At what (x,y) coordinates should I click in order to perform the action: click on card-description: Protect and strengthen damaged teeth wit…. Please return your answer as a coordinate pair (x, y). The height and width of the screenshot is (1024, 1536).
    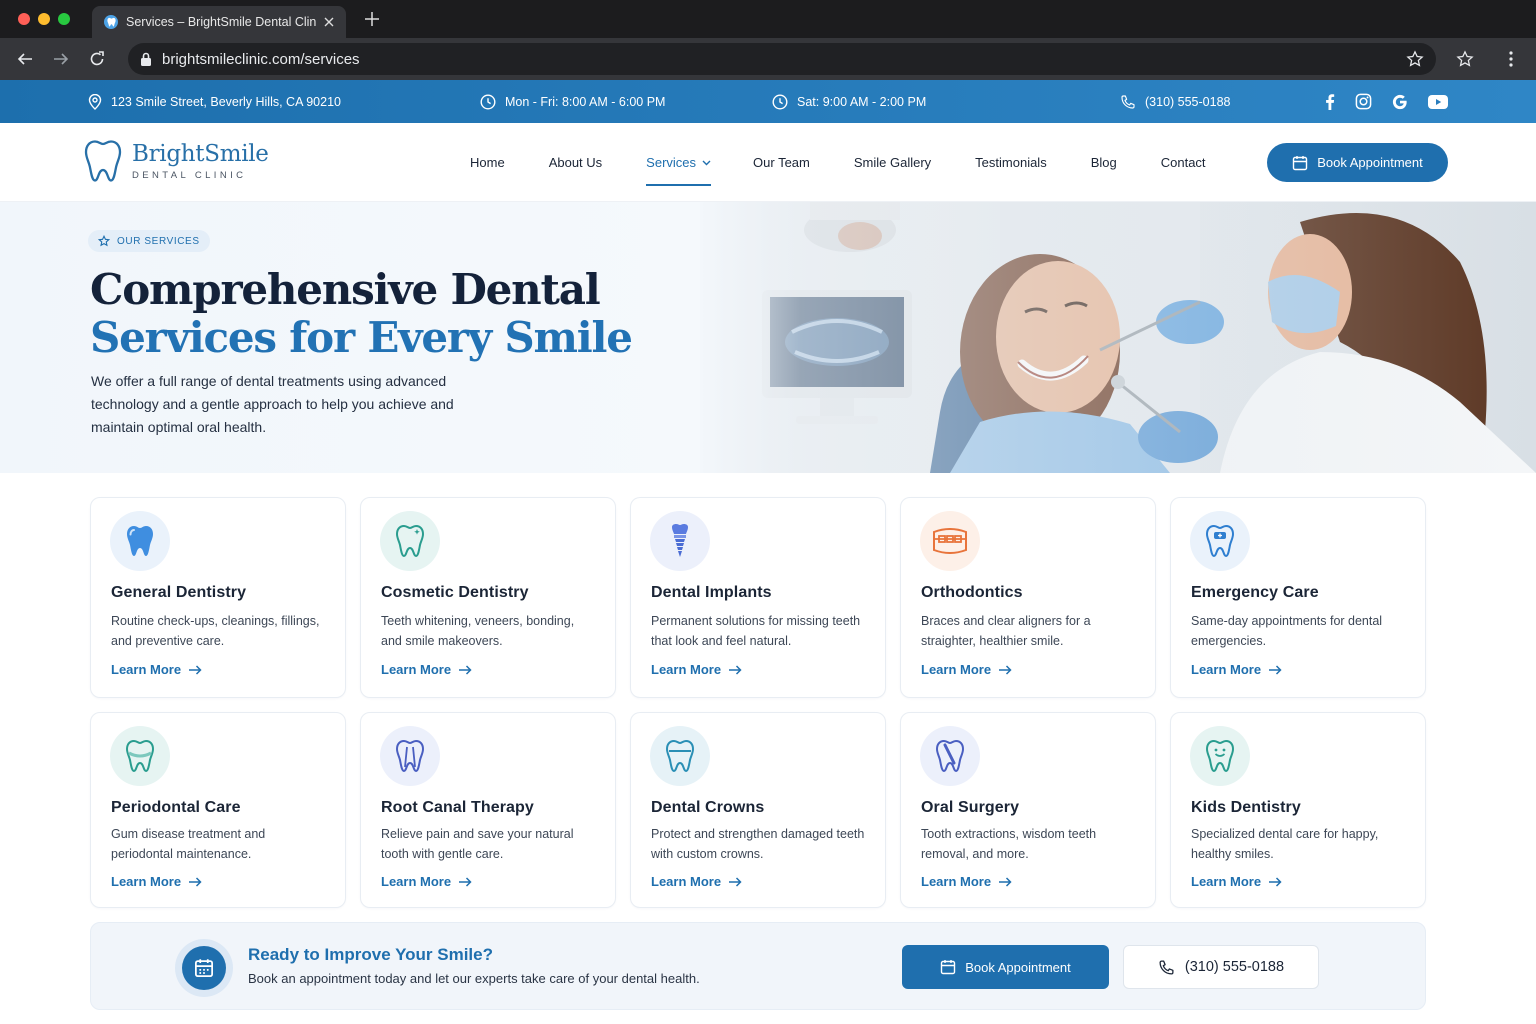
    Looking at the image, I should click on (758, 844).